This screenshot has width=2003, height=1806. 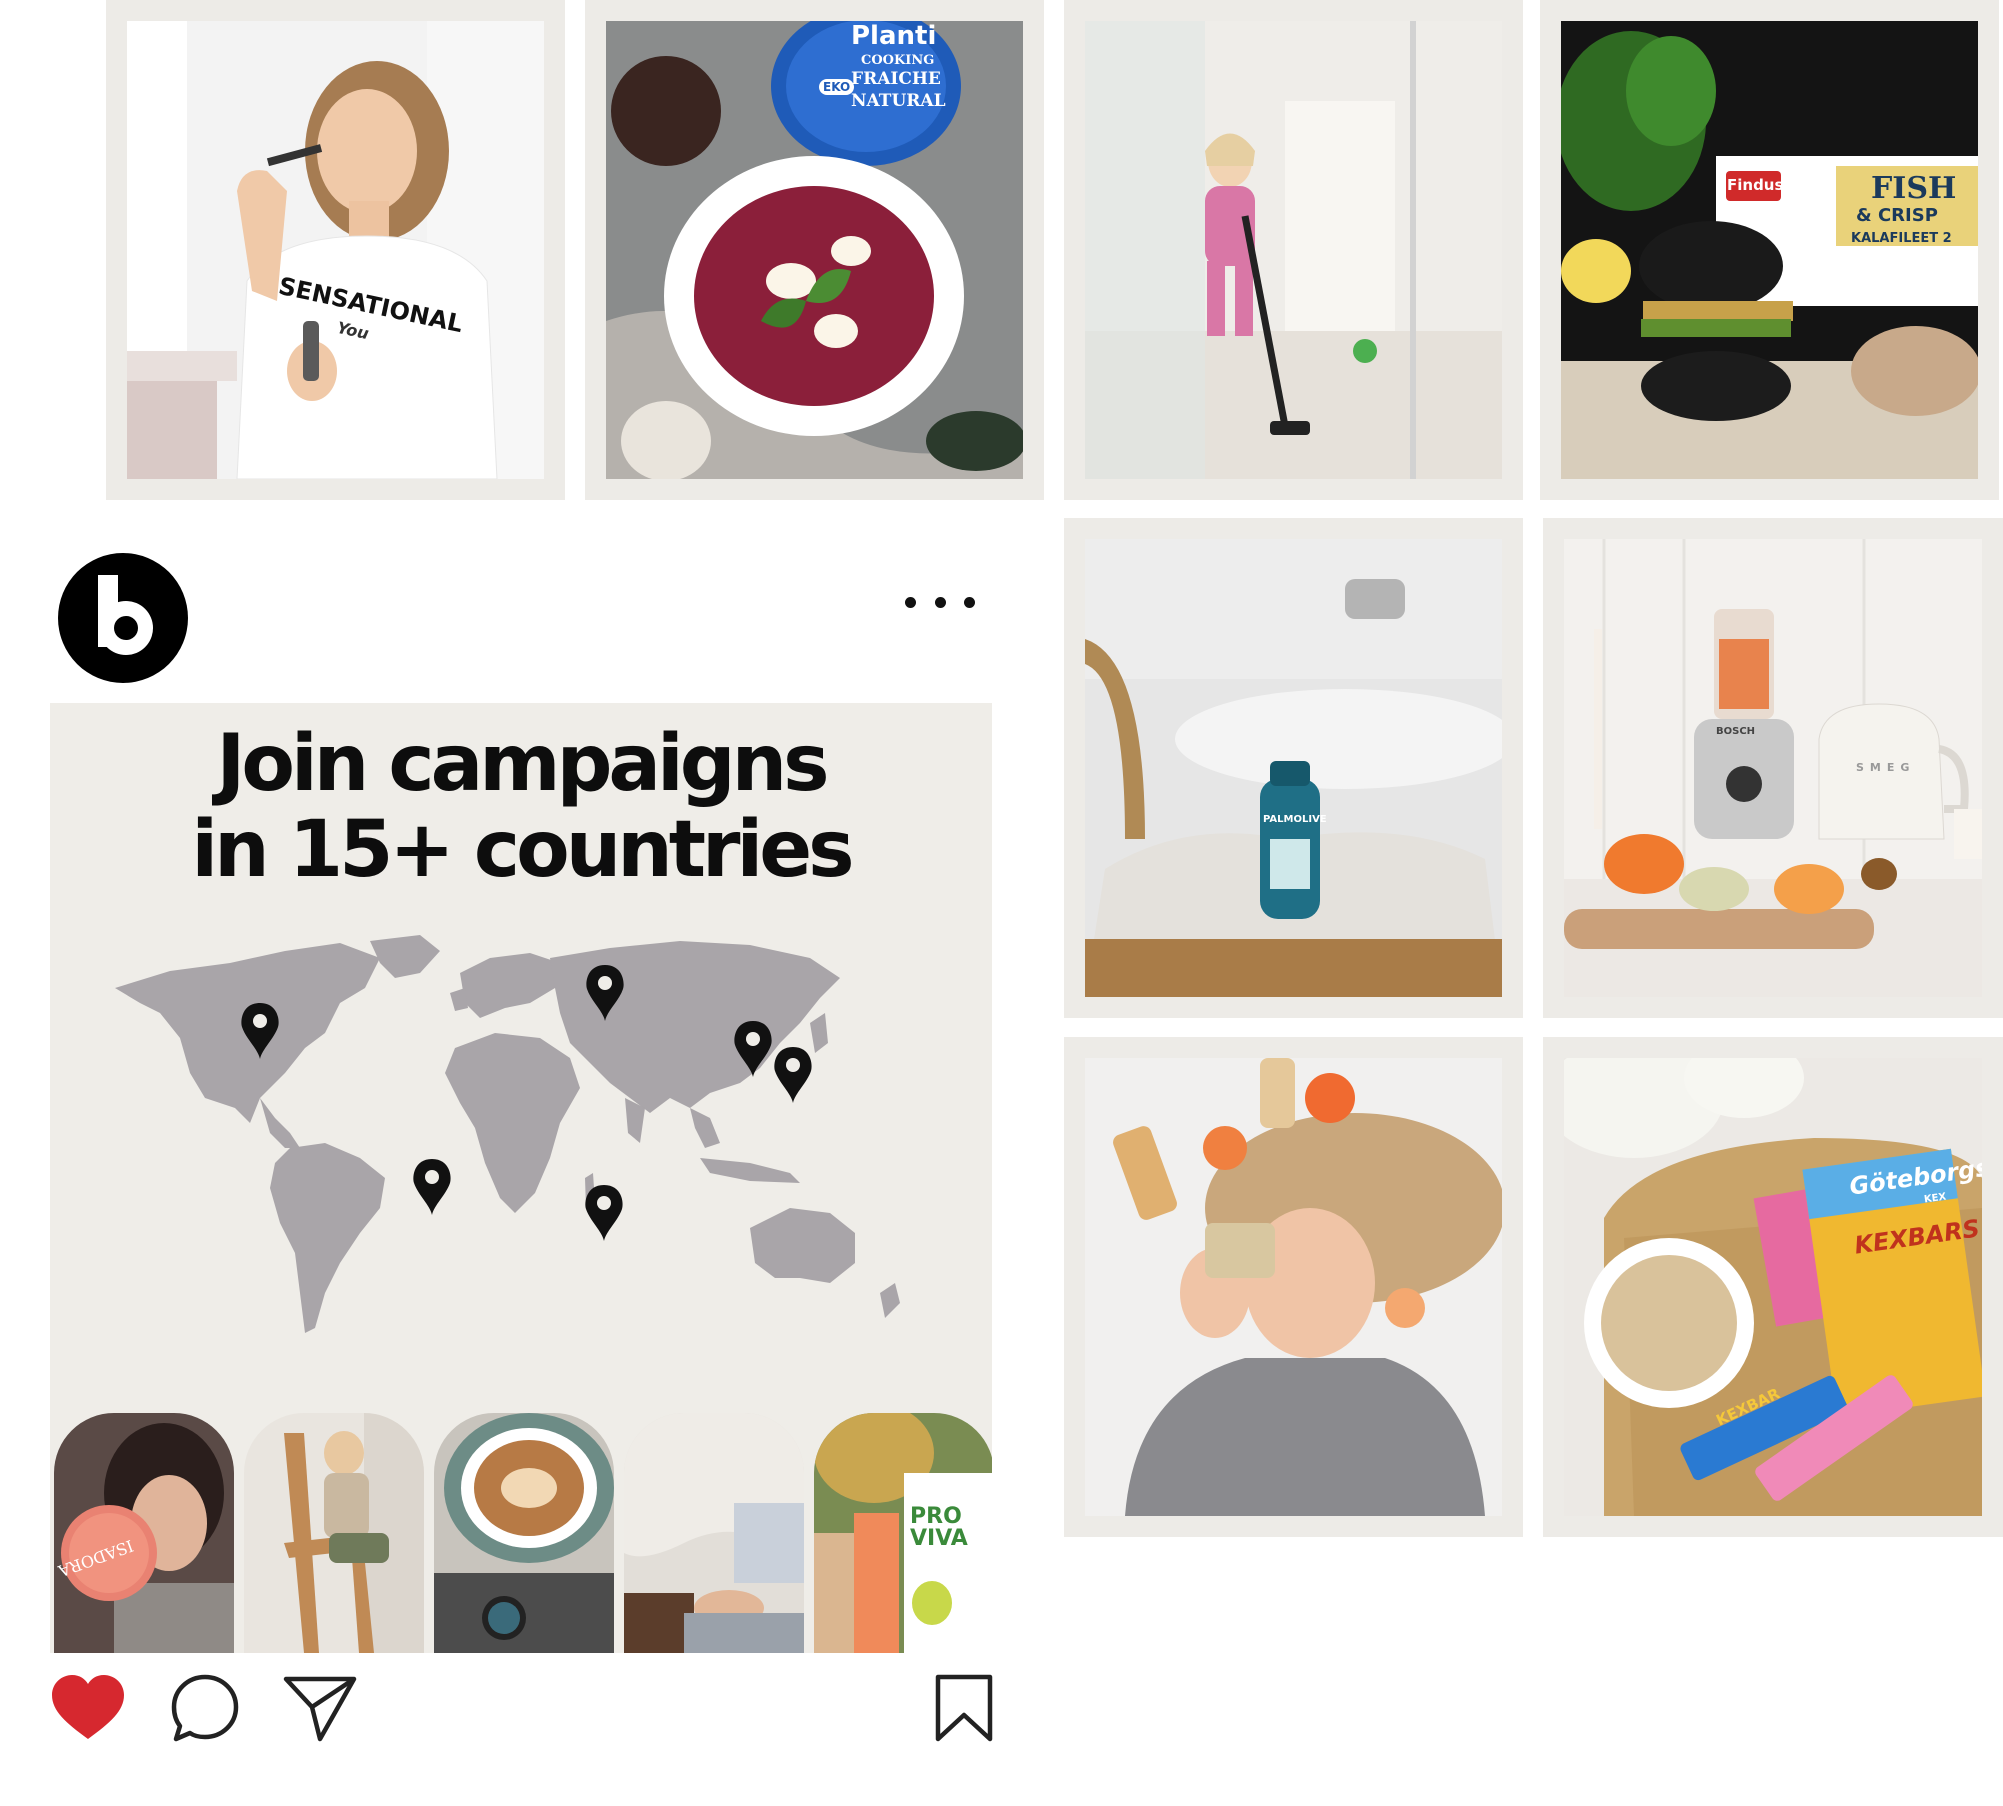 I want to click on photo-pasta-bowl: Planti COOKING FRAICHE NATURAL EKO, so click(x=814, y=250).